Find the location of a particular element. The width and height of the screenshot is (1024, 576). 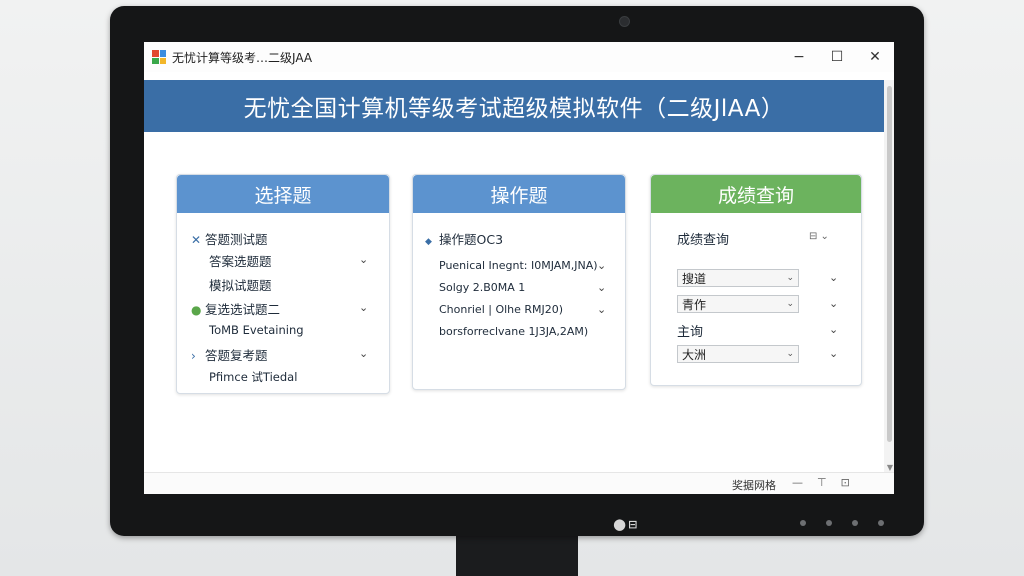

choice-item: 模拟试题题 is located at coordinates (240, 284).